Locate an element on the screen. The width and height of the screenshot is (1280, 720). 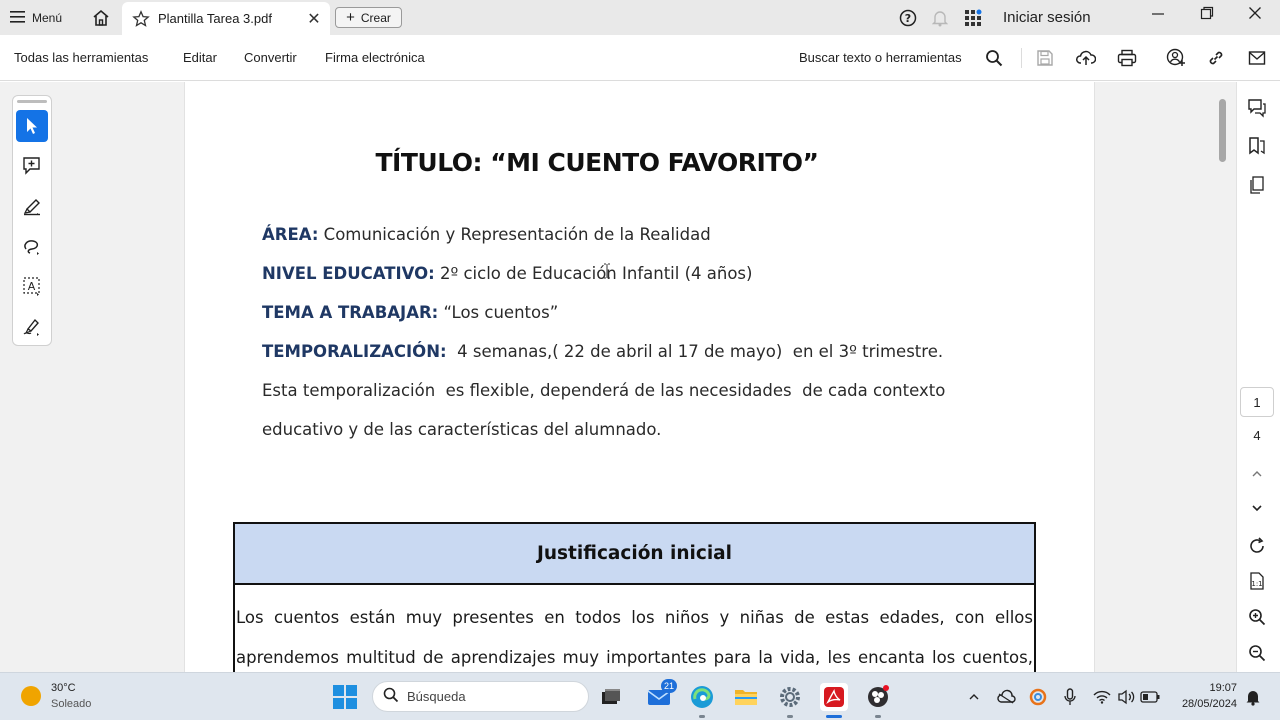
page-down-icon is located at coordinates (1257, 508).